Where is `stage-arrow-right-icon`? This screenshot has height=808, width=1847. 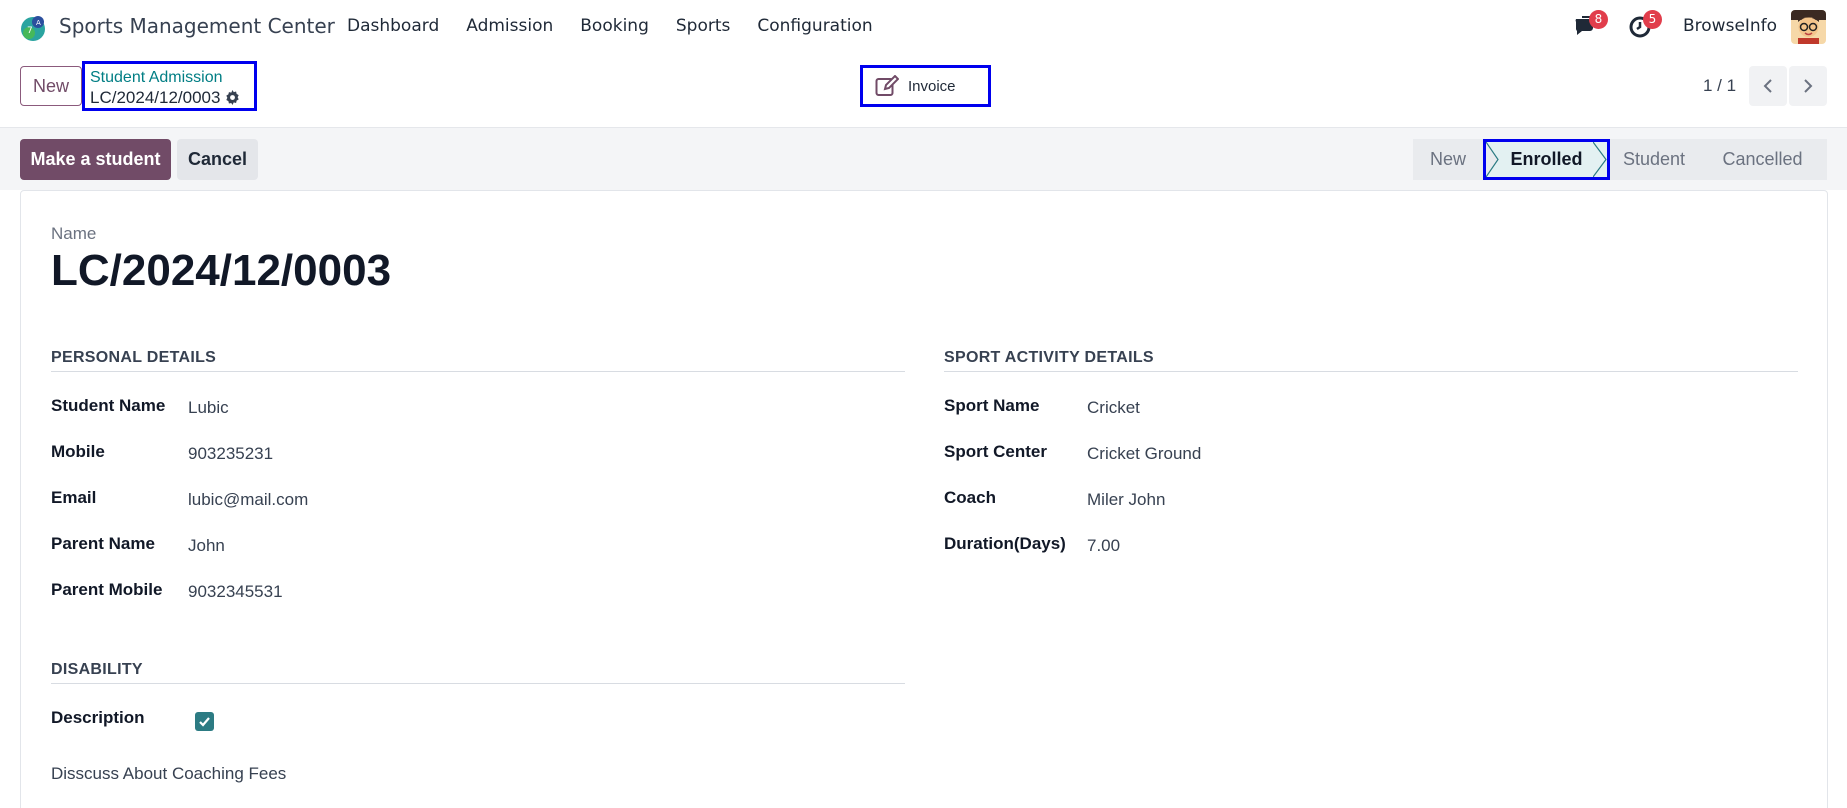
stage-arrow-right-icon is located at coordinates (1600, 159).